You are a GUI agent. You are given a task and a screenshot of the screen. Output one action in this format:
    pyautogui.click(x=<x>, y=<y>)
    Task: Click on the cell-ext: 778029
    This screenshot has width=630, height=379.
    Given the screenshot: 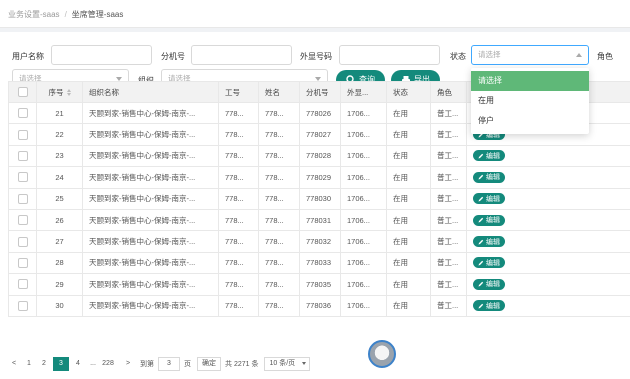 What is the action you would take?
    pyautogui.click(x=320, y=177)
    